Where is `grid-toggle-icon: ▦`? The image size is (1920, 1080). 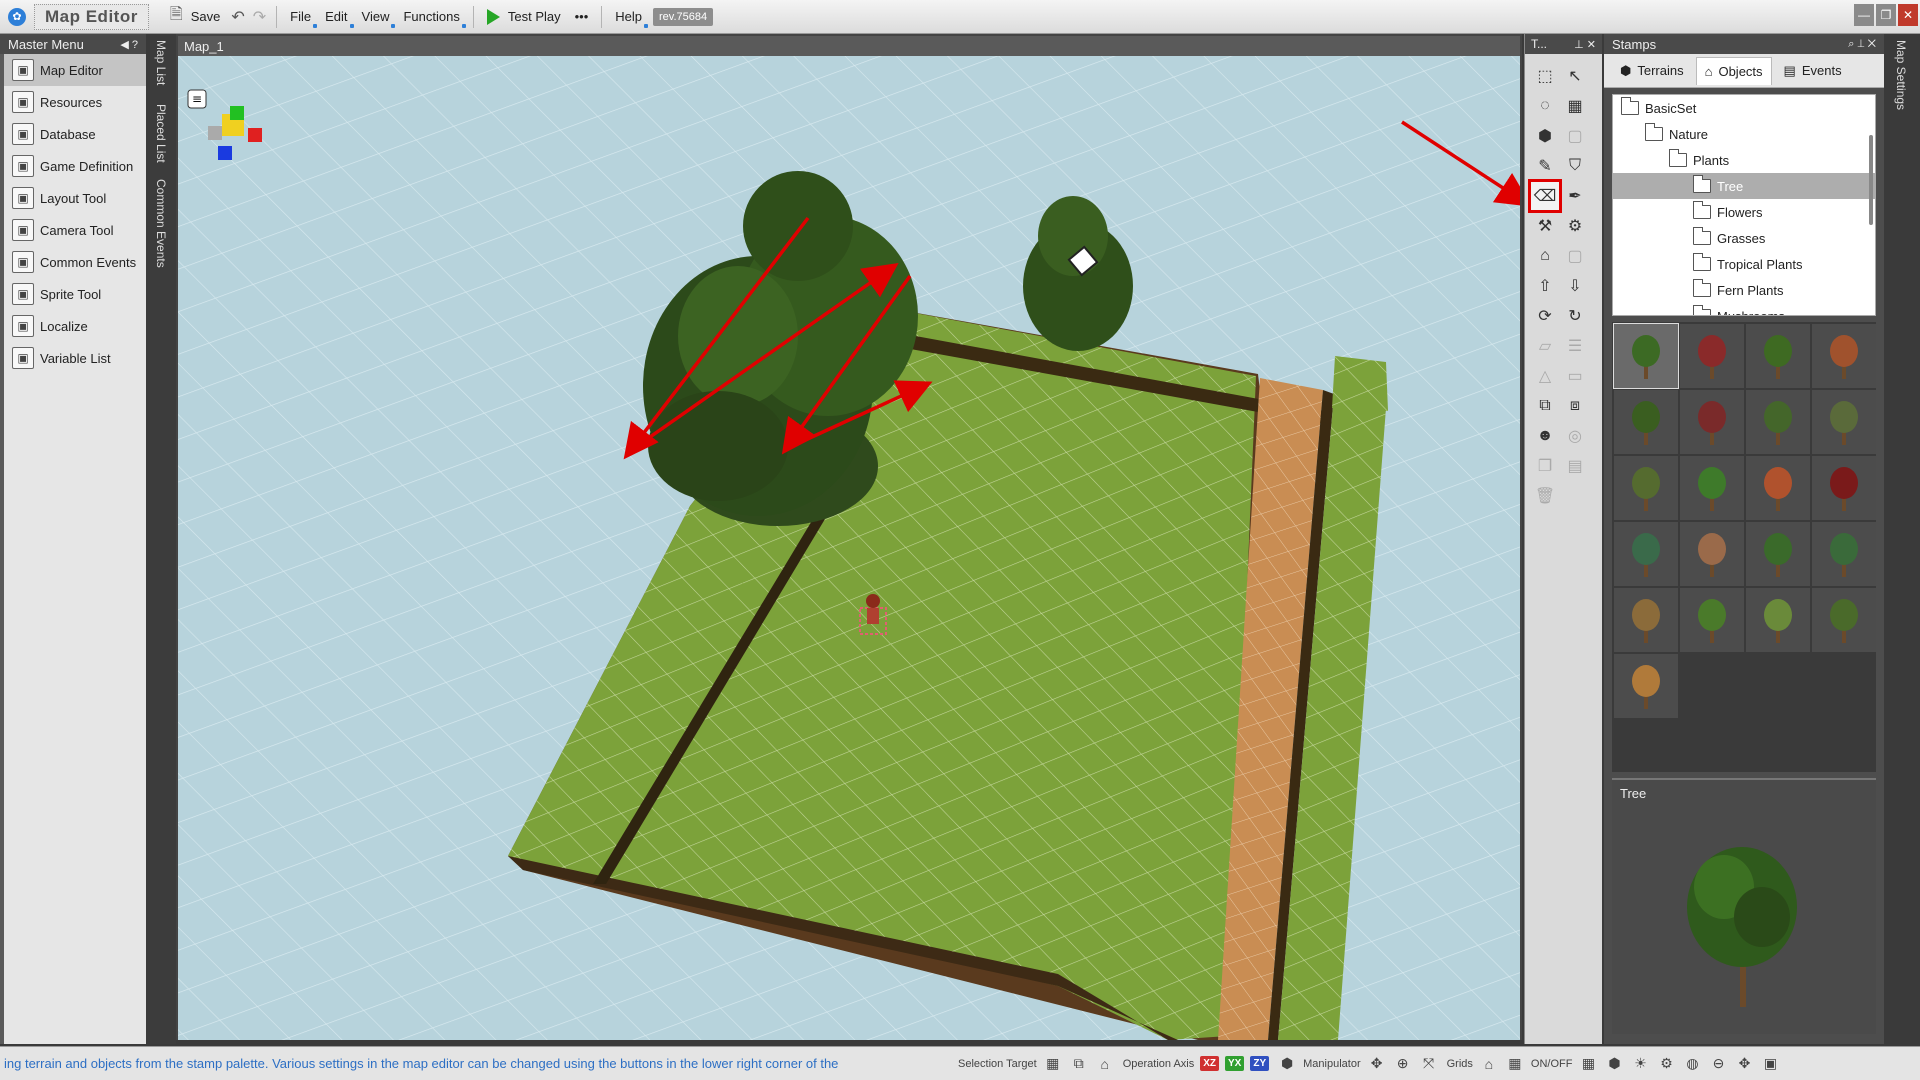 grid-toggle-icon: ▦ is located at coordinates (1515, 1064).